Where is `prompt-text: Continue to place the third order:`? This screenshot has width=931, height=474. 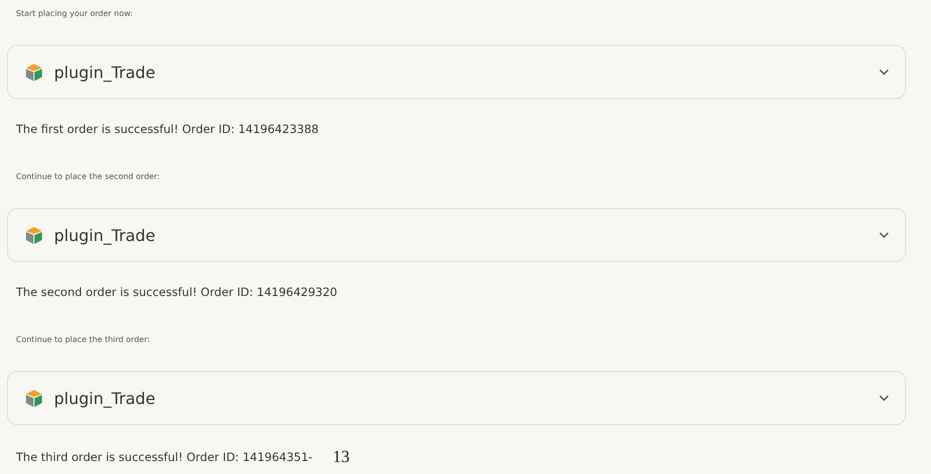 prompt-text: Continue to place the third order: is located at coordinates (83, 340).